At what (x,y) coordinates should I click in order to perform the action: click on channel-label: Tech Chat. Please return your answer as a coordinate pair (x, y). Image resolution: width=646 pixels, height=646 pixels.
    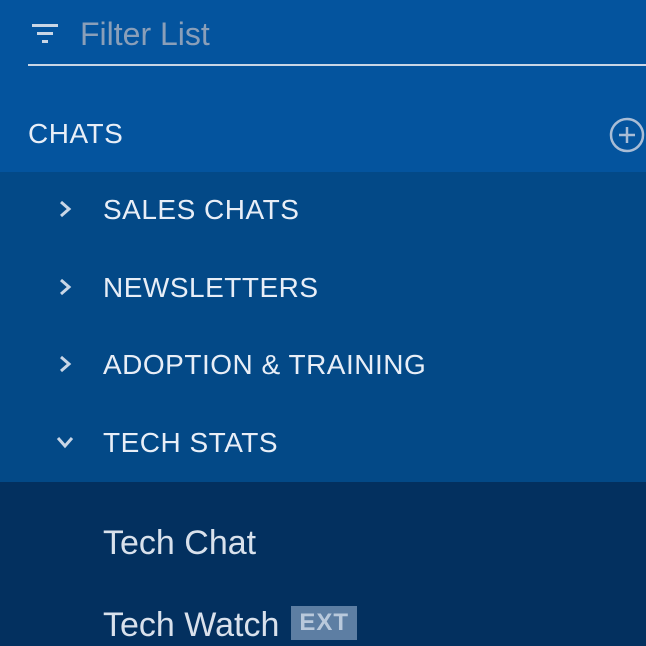
    Looking at the image, I should click on (180, 543).